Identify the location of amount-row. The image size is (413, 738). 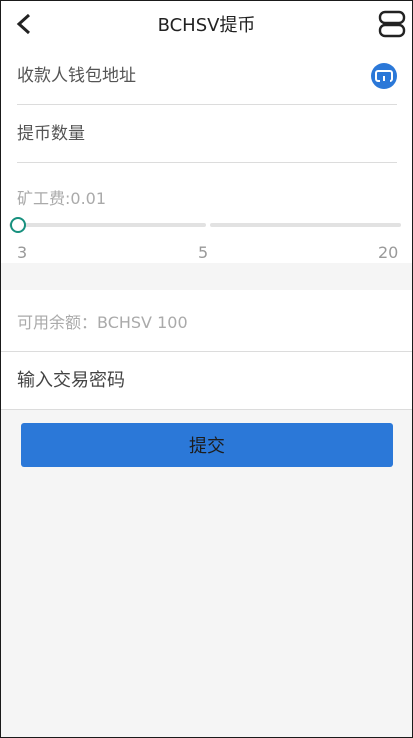
(207, 134).